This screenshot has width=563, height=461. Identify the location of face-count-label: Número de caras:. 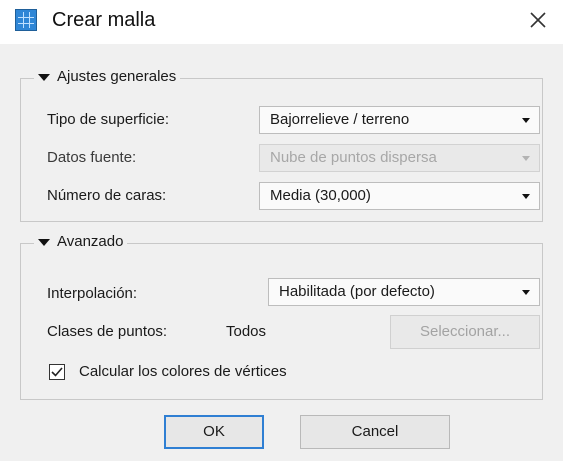
(107, 195).